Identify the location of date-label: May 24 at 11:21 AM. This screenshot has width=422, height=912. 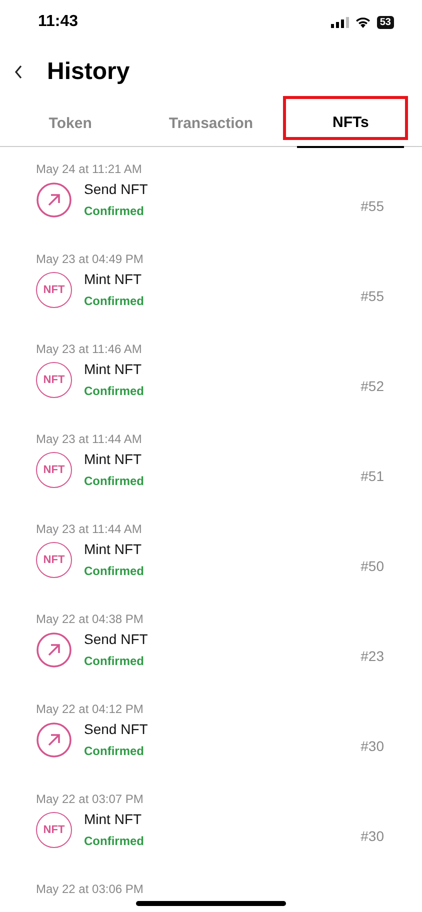
(89, 169).